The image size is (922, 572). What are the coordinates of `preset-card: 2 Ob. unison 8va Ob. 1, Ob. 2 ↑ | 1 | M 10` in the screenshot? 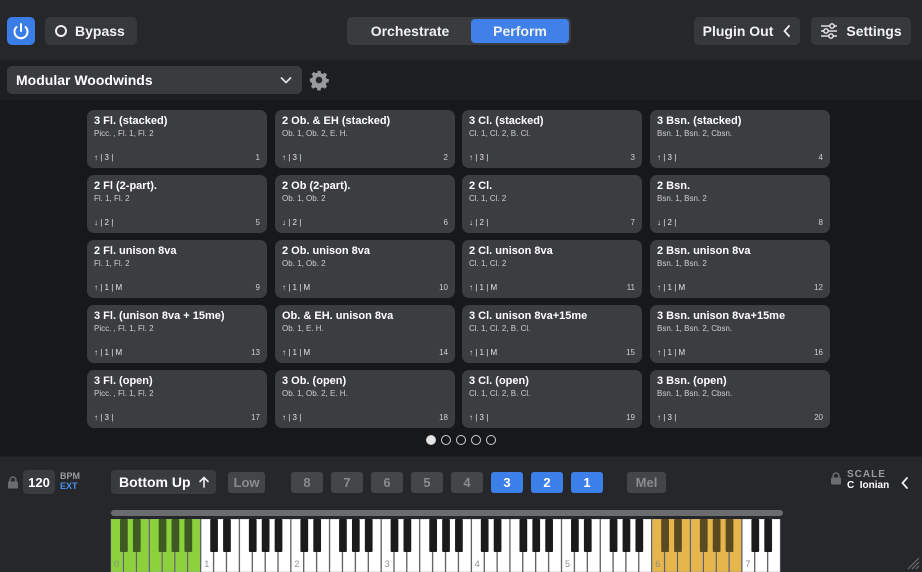 It's located at (365, 269).